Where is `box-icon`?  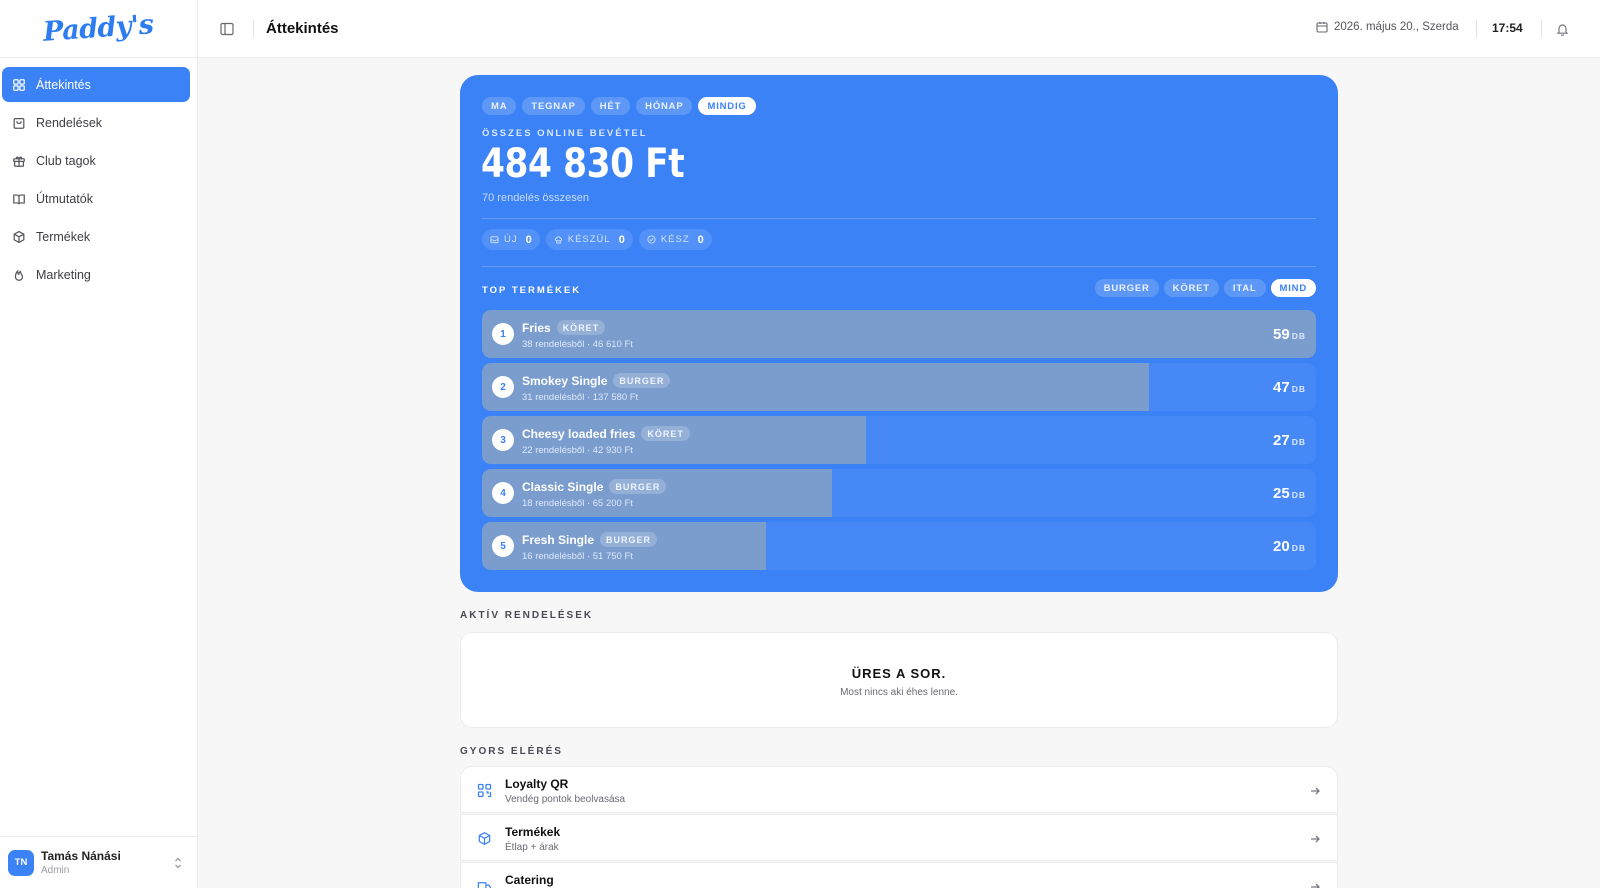 box-icon is located at coordinates (484, 838).